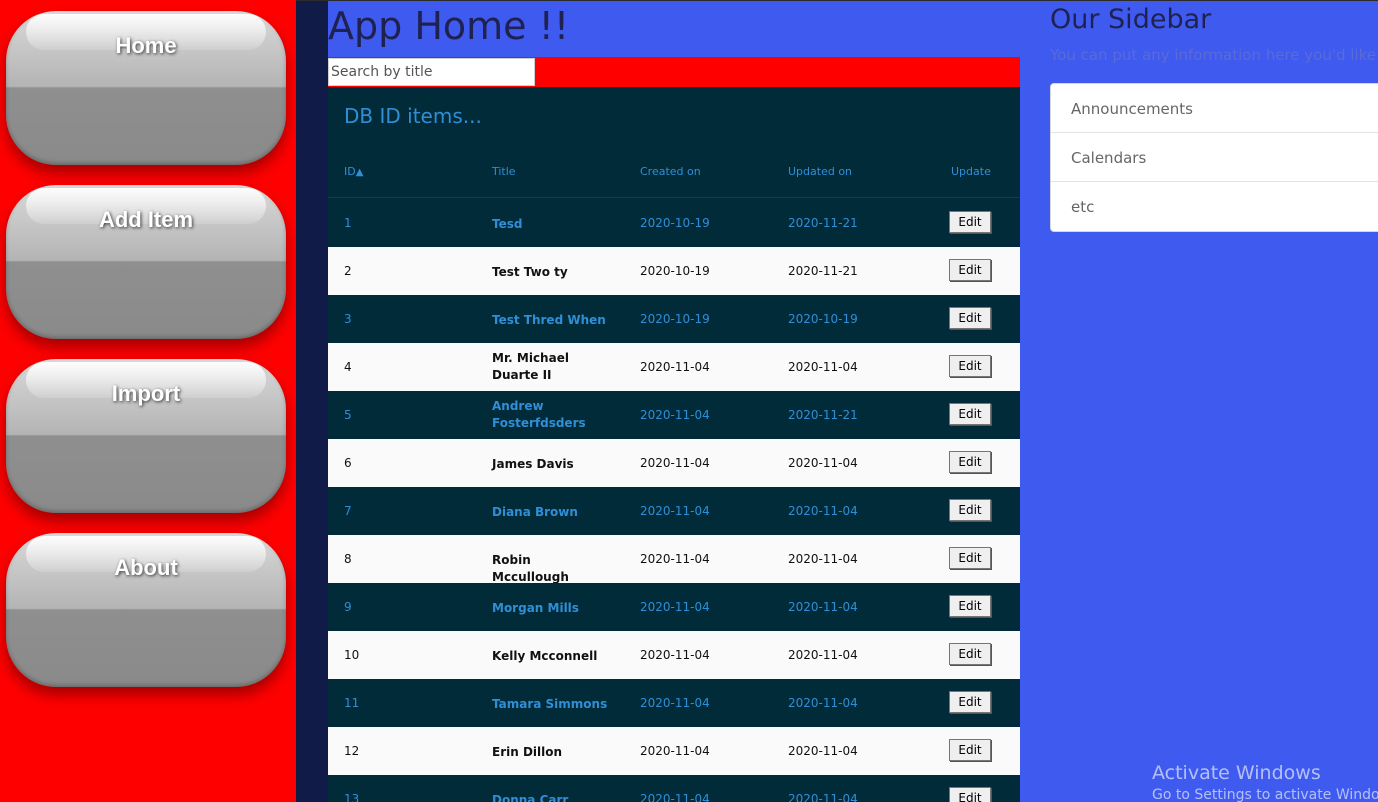  Describe the element at coordinates (348, 271) in the screenshot. I see `cell-id: 2` at that location.